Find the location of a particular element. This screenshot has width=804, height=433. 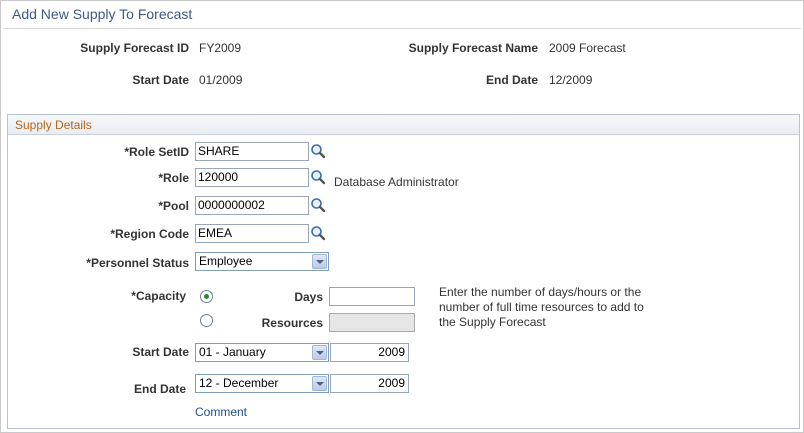

start-year-input: 2009 is located at coordinates (369, 352).